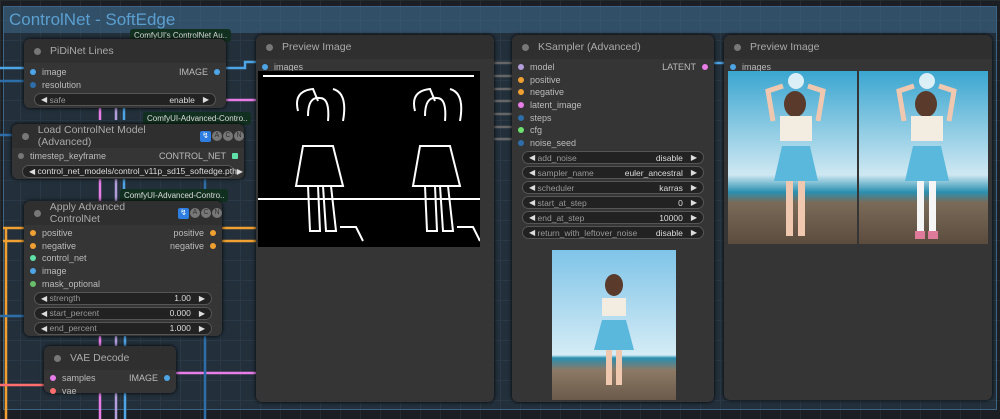  What do you see at coordinates (858, 157) in the screenshot?
I see `result-preview-images` at bounding box center [858, 157].